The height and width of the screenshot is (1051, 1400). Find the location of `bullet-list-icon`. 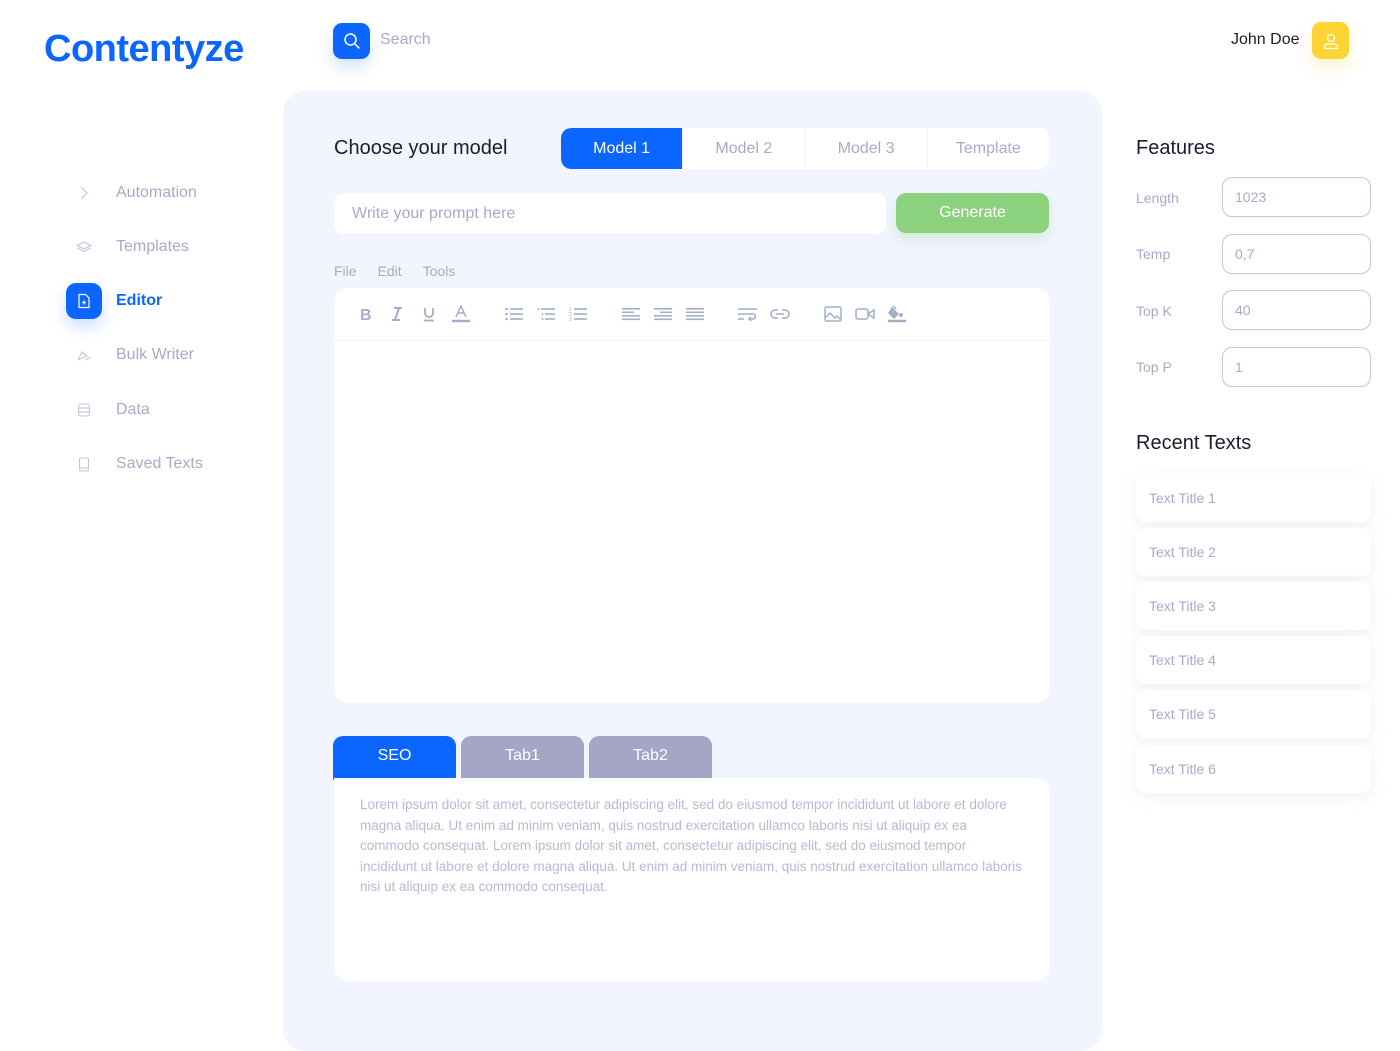

bullet-list-icon is located at coordinates (514, 314).